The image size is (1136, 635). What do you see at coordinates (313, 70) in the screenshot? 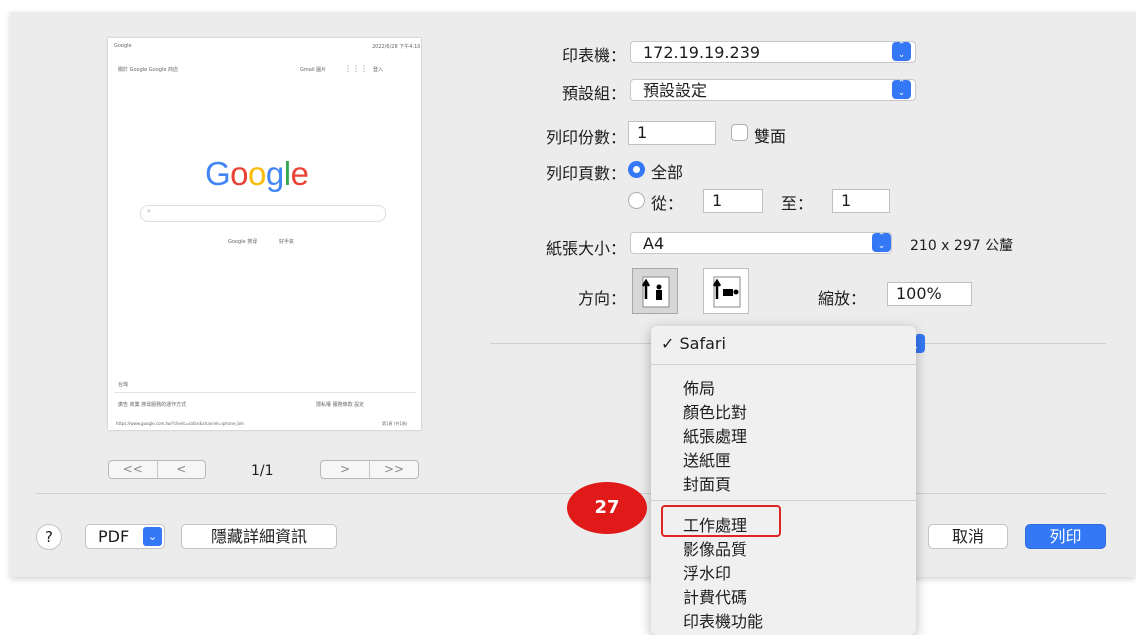
I see `preview-nav-right: Gmail 圖片` at bounding box center [313, 70].